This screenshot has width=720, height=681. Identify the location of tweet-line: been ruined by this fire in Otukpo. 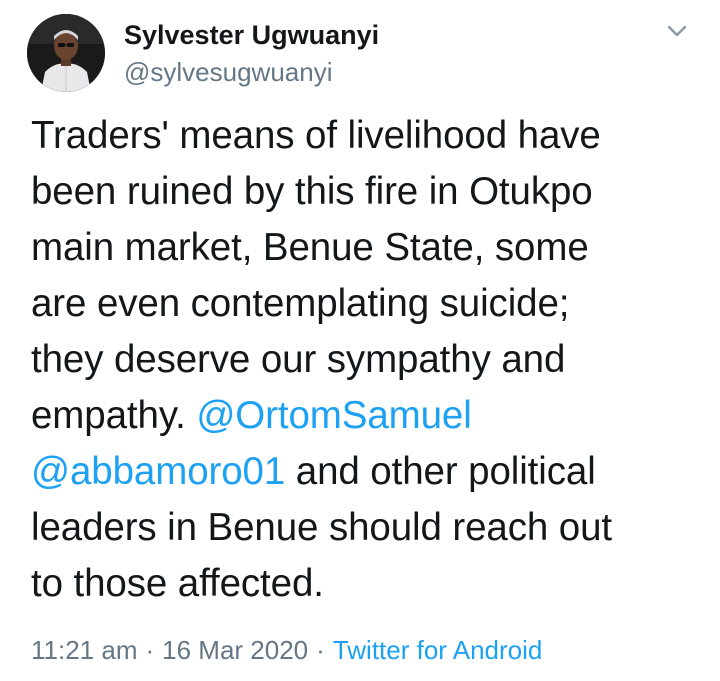
(312, 191).